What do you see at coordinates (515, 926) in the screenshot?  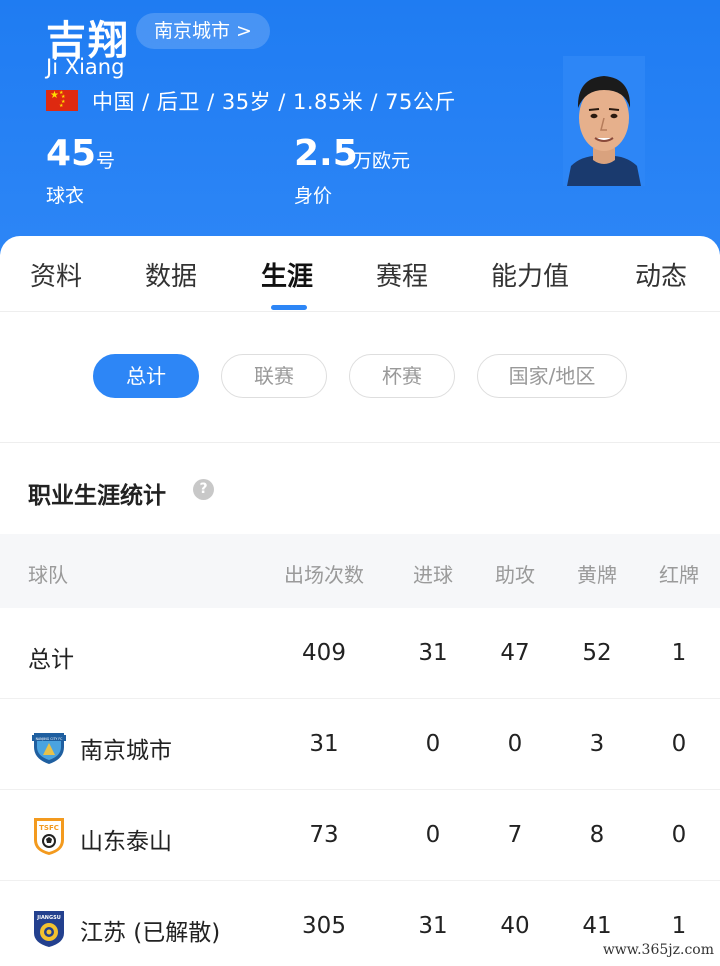 I see `cell-assists: 40` at bounding box center [515, 926].